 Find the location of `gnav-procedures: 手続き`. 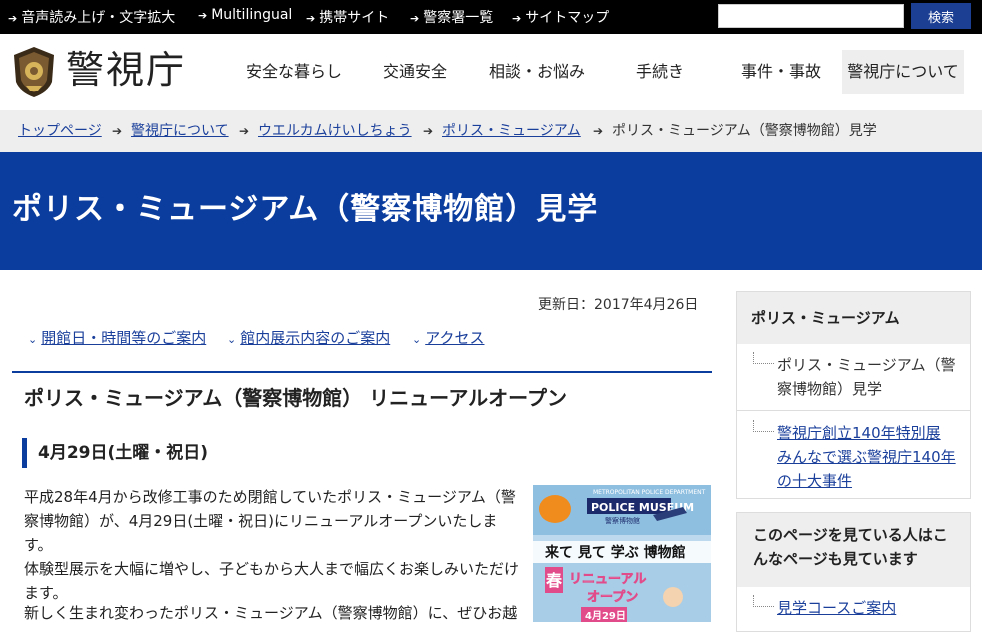

gnav-procedures: 手続き is located at coordinates (660, 72).